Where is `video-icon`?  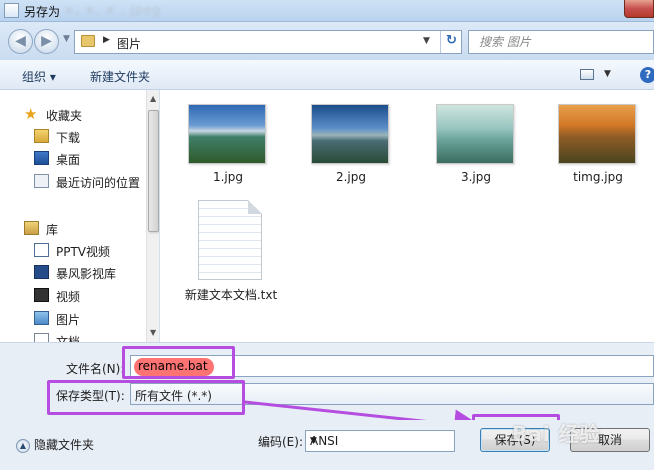
video-icon is located at coordinates (41, 295).